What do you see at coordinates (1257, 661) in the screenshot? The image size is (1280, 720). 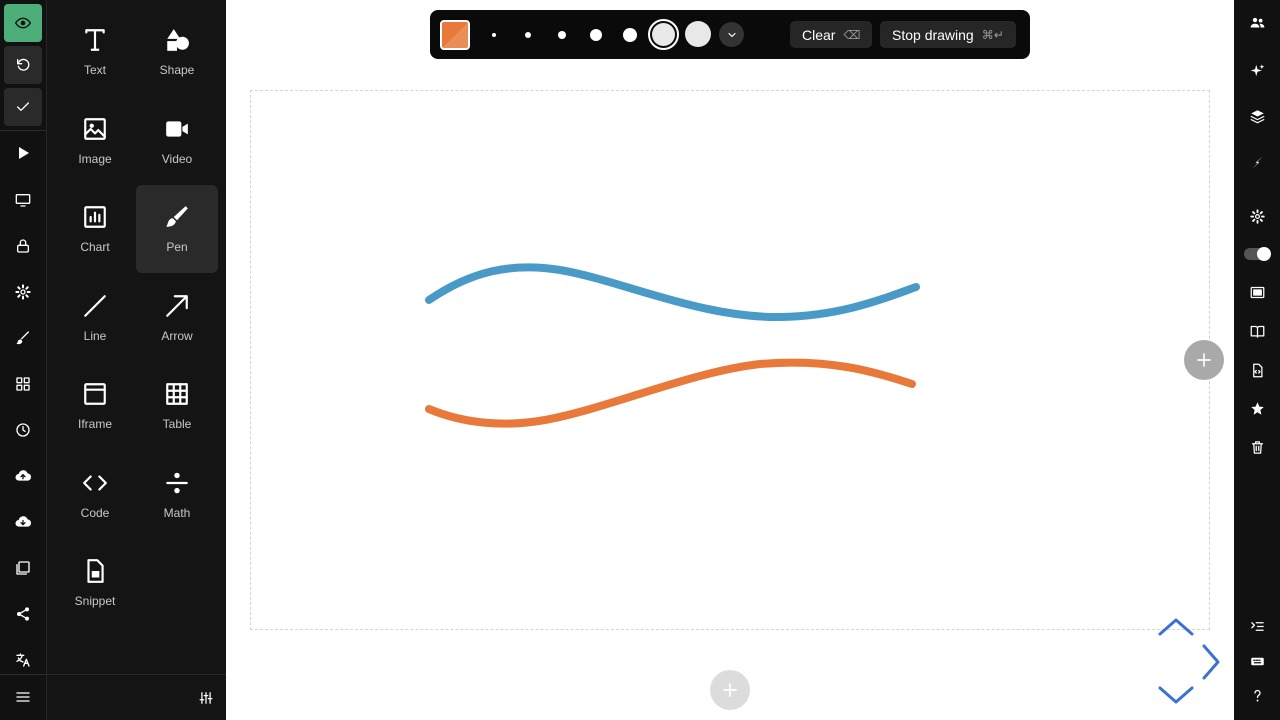 I see `keyboard-icon` at bounding box center [1257, 661].